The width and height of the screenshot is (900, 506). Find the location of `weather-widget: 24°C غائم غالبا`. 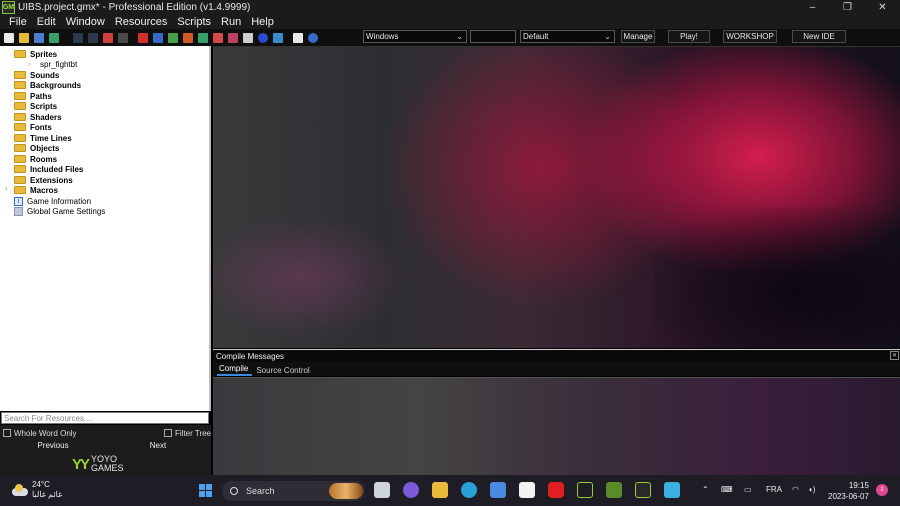

weather-widget: 24°C غائم غالبا is located at coordinates (37, 490).